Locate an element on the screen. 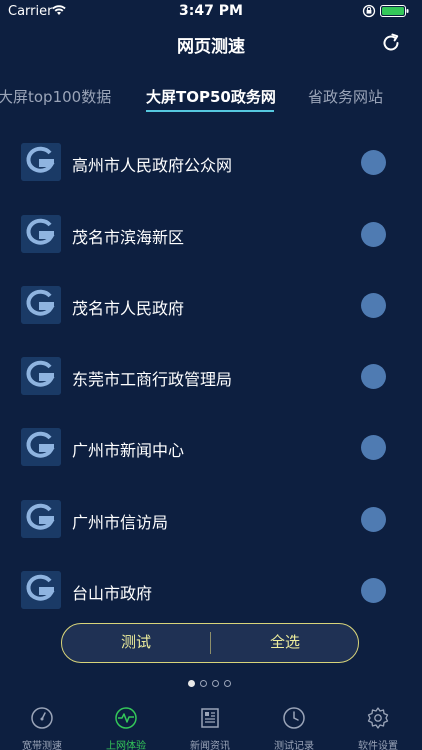 The width and height of the screenshot is (422, 750). tabbar-item-broadband-speed: 宽带测速 is located at coordinates (42, 725).